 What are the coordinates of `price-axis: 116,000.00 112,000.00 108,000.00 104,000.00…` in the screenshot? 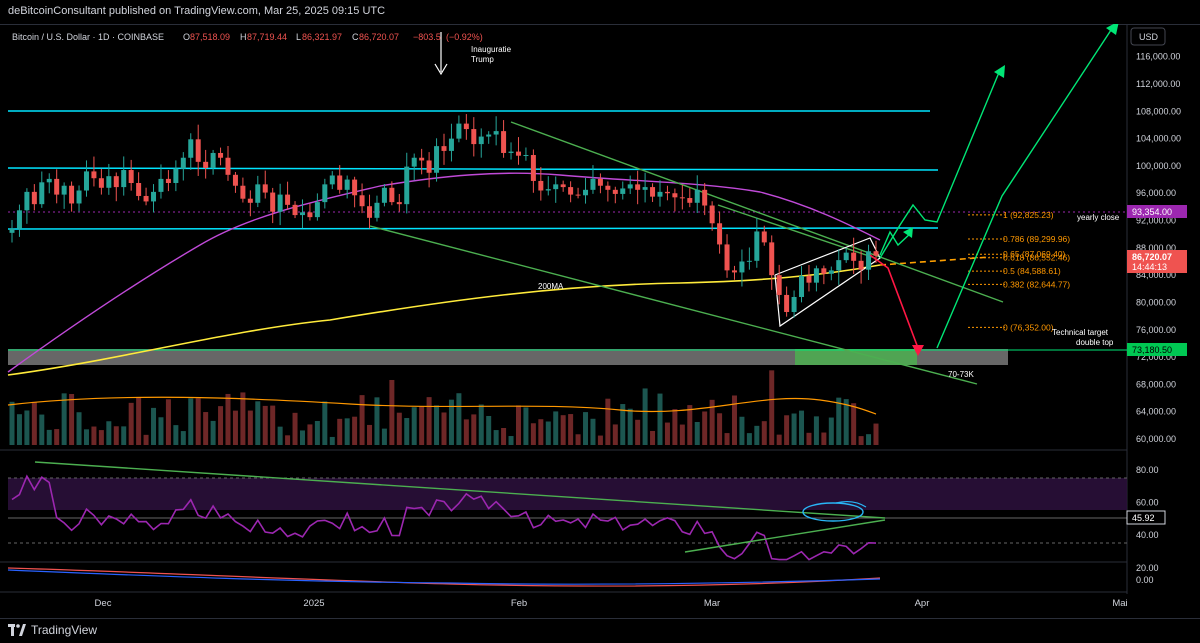 It's located at (1158, 248).